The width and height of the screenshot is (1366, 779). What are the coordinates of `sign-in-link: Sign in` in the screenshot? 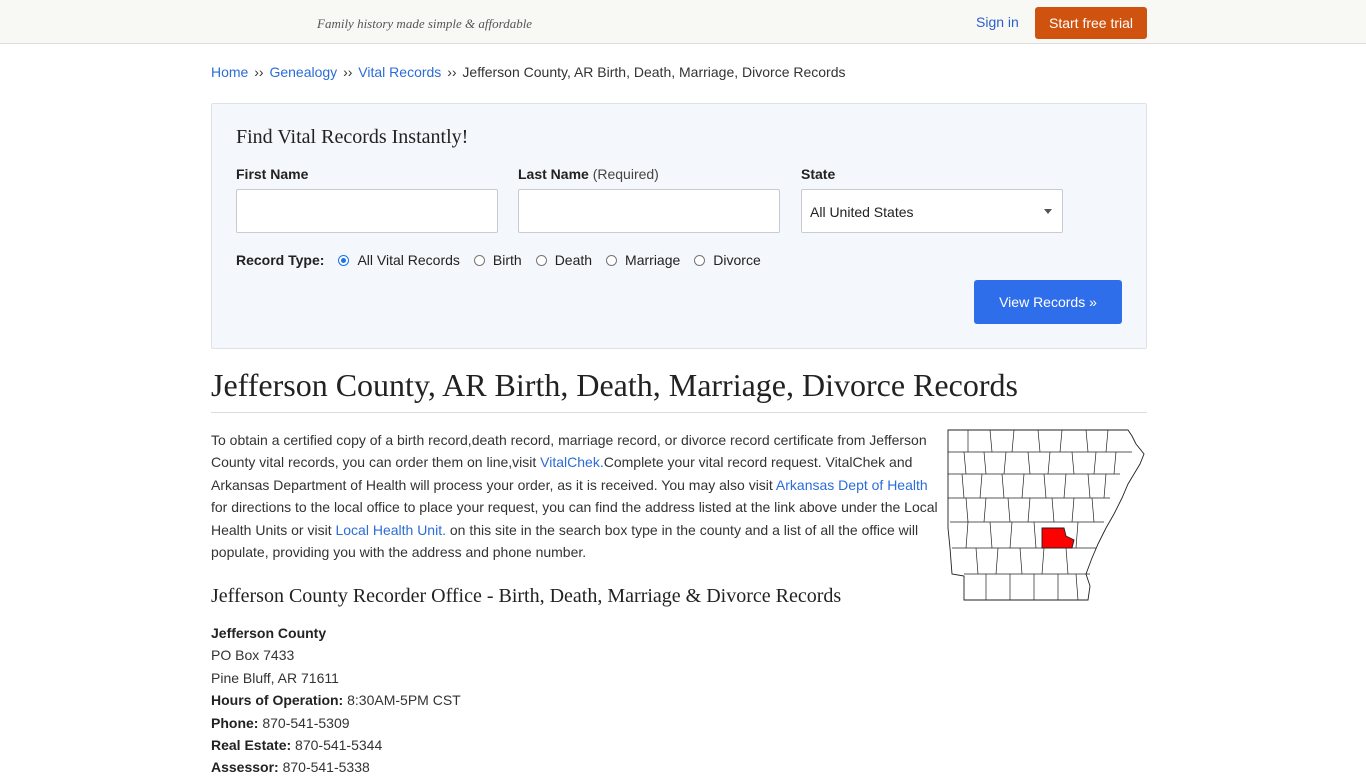 It's located at (997, 22).